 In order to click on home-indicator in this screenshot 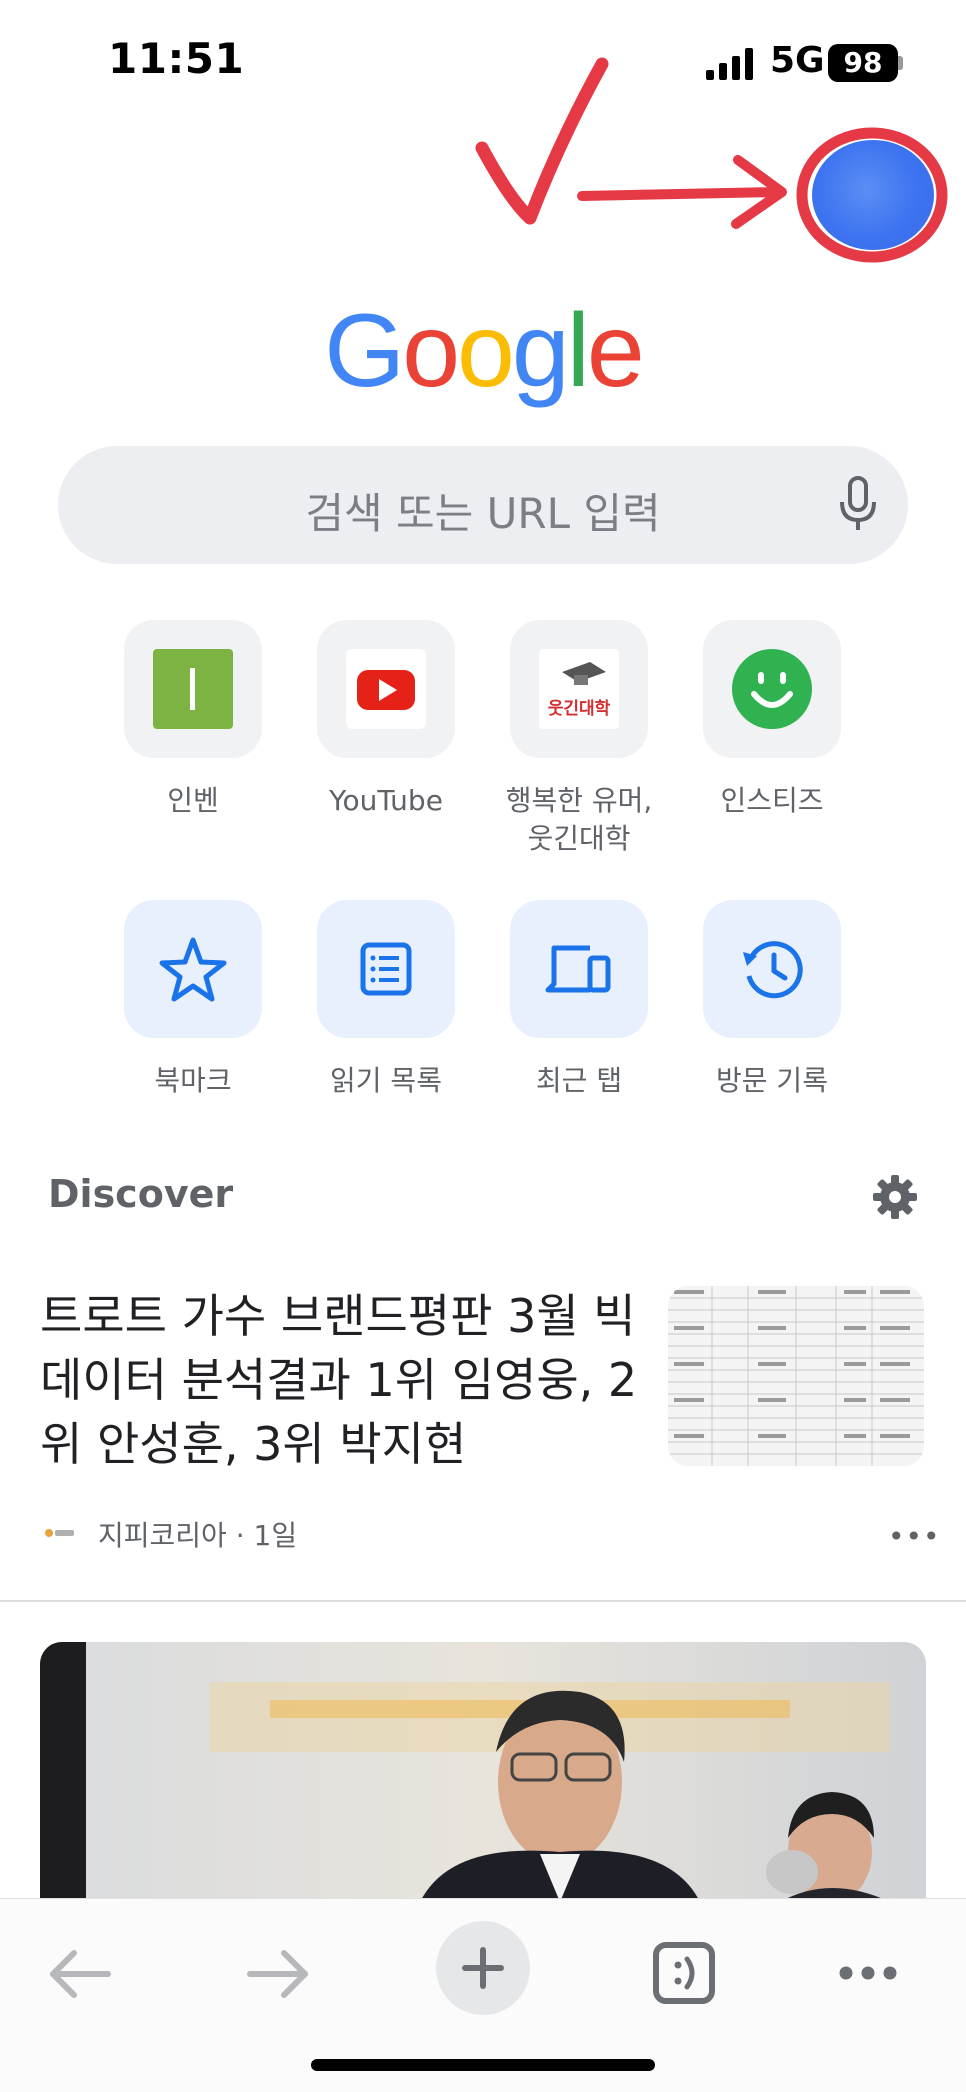, I will do `click(483, 2065)`.